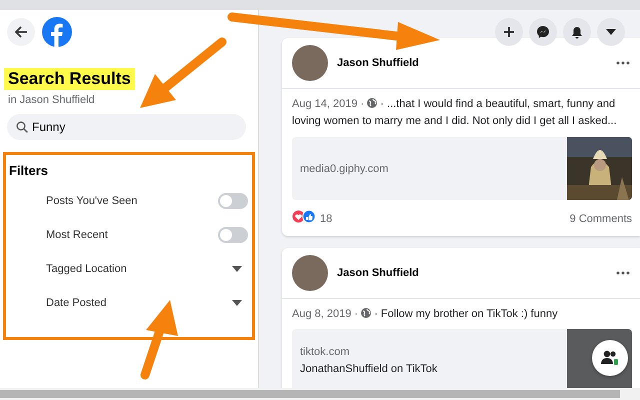  Describe the element at coordinates (57, 32) in the screenshot. I see `logo-icon` at that location.